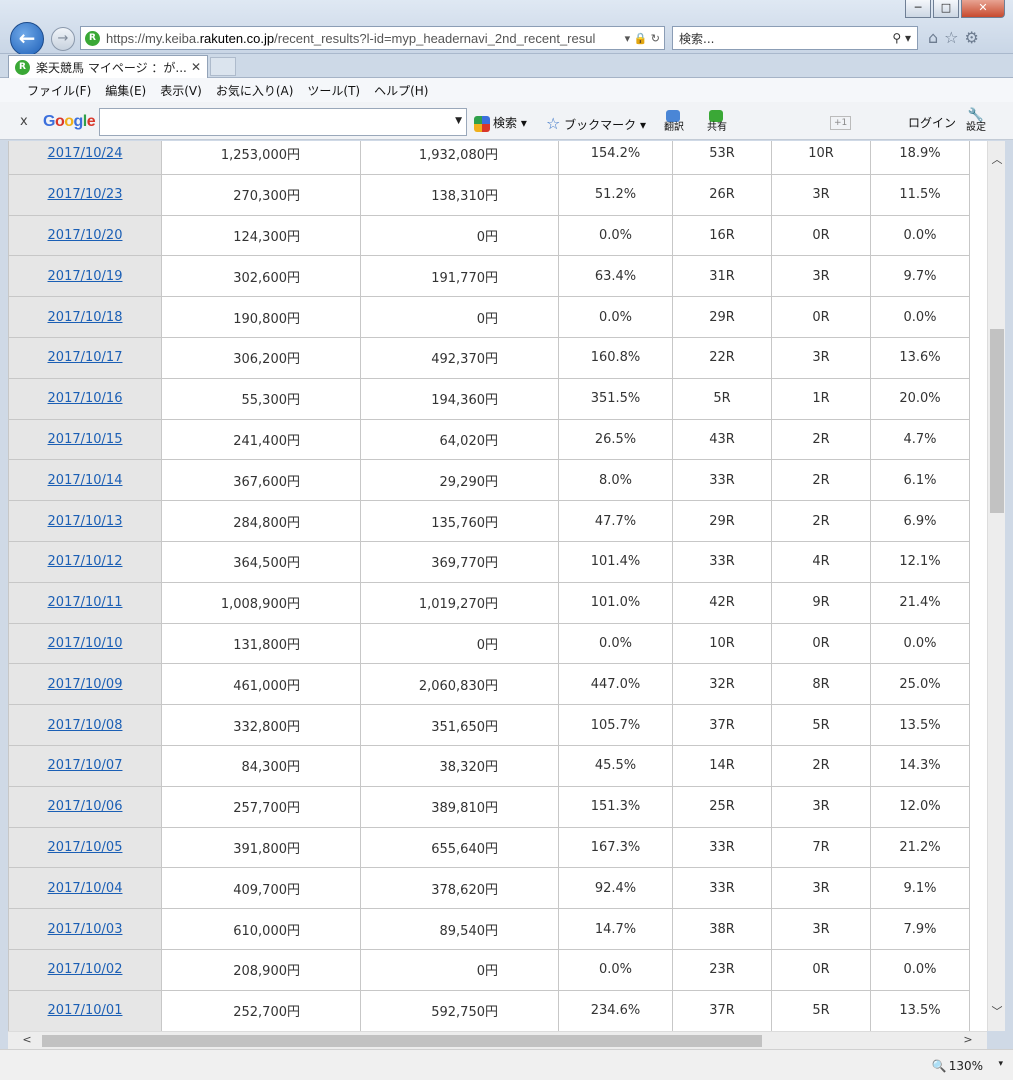  What do you see at coordinates (27, 1039) in the screenshot?
I see `scroll-left-icon: <` at bounding box center [27, 1039].